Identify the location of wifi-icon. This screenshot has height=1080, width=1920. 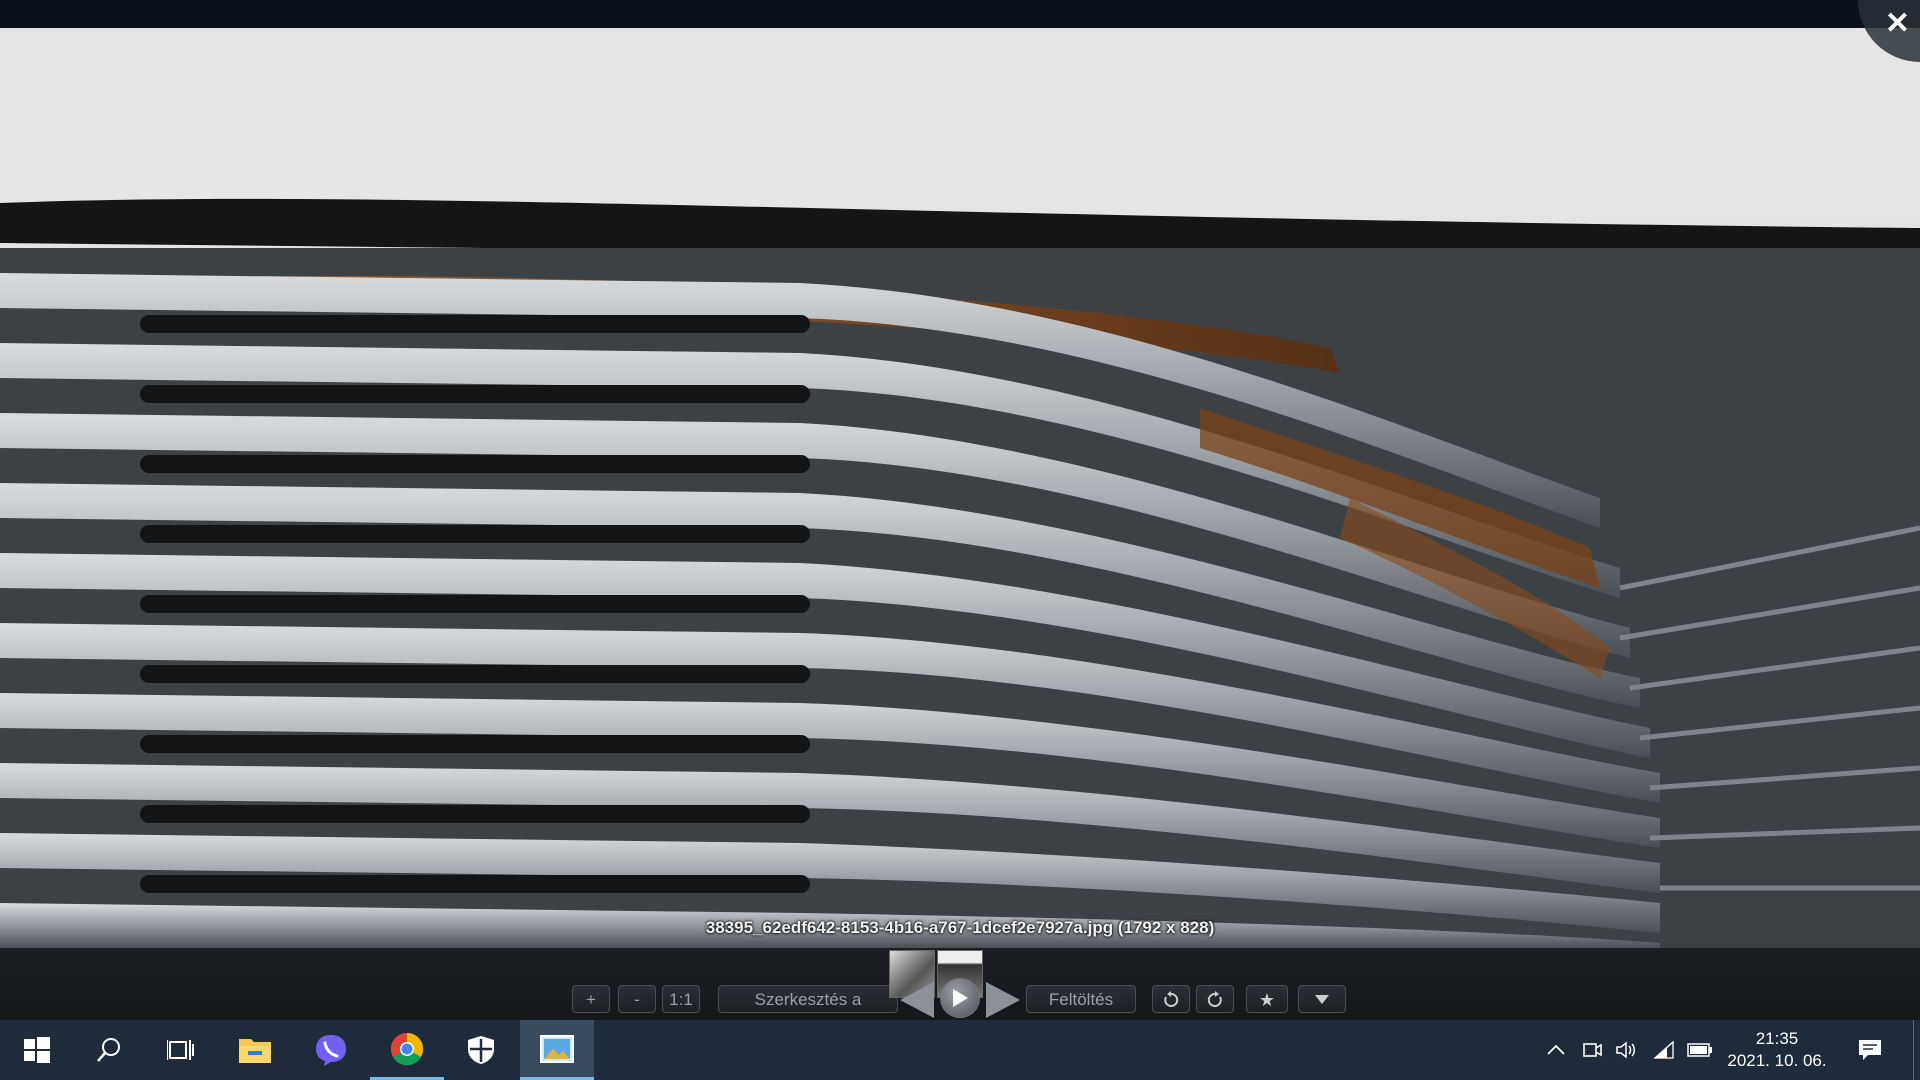
(1663, 1049).